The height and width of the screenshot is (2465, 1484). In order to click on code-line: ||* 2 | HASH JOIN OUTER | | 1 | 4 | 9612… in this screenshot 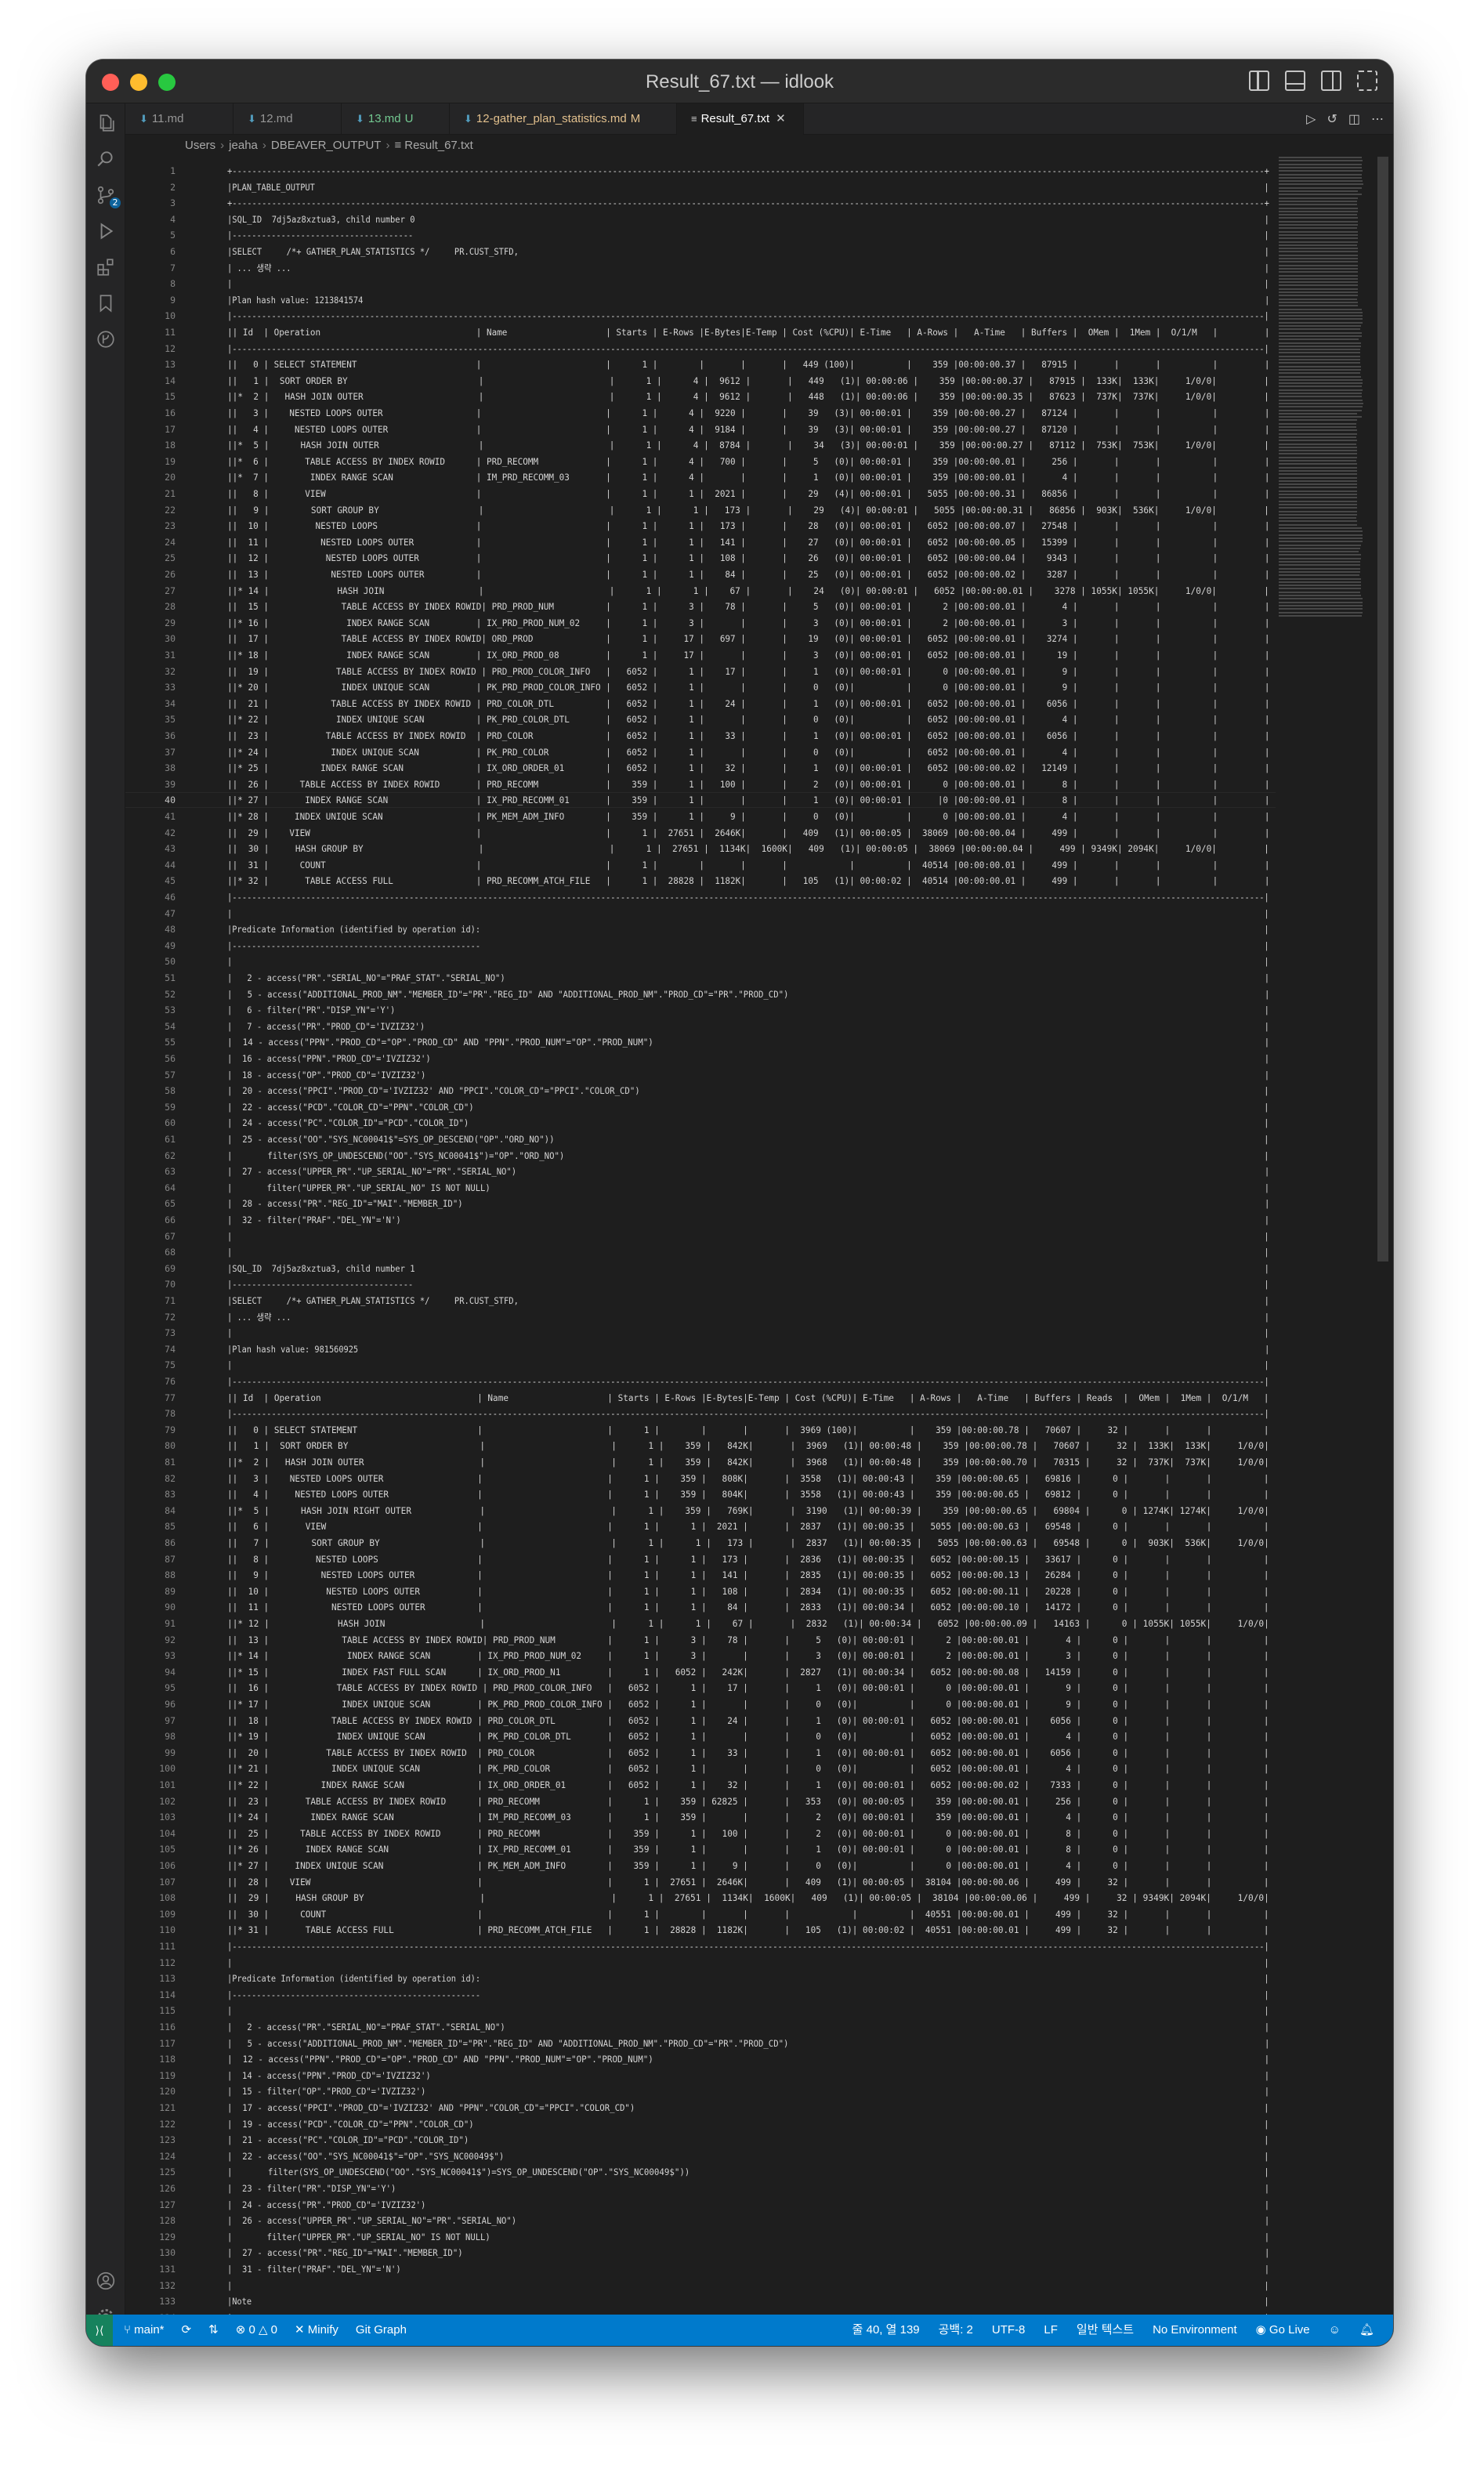, I will do `click(748, 397)`.